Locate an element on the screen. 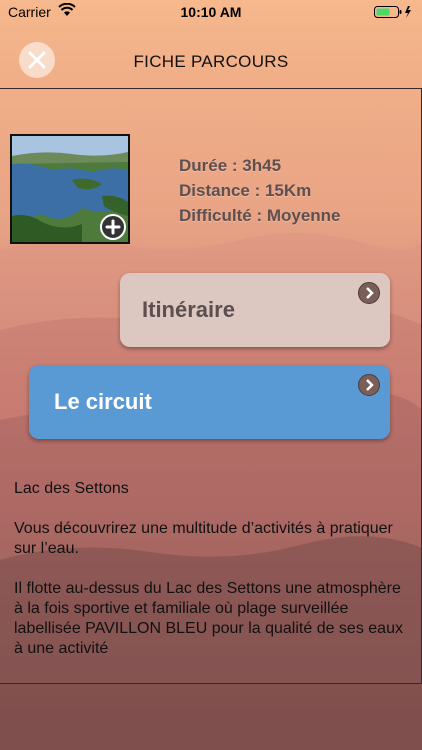 The width and height of the screenshot is (422, 750). battery-icon is located at coordinates (394, 13).